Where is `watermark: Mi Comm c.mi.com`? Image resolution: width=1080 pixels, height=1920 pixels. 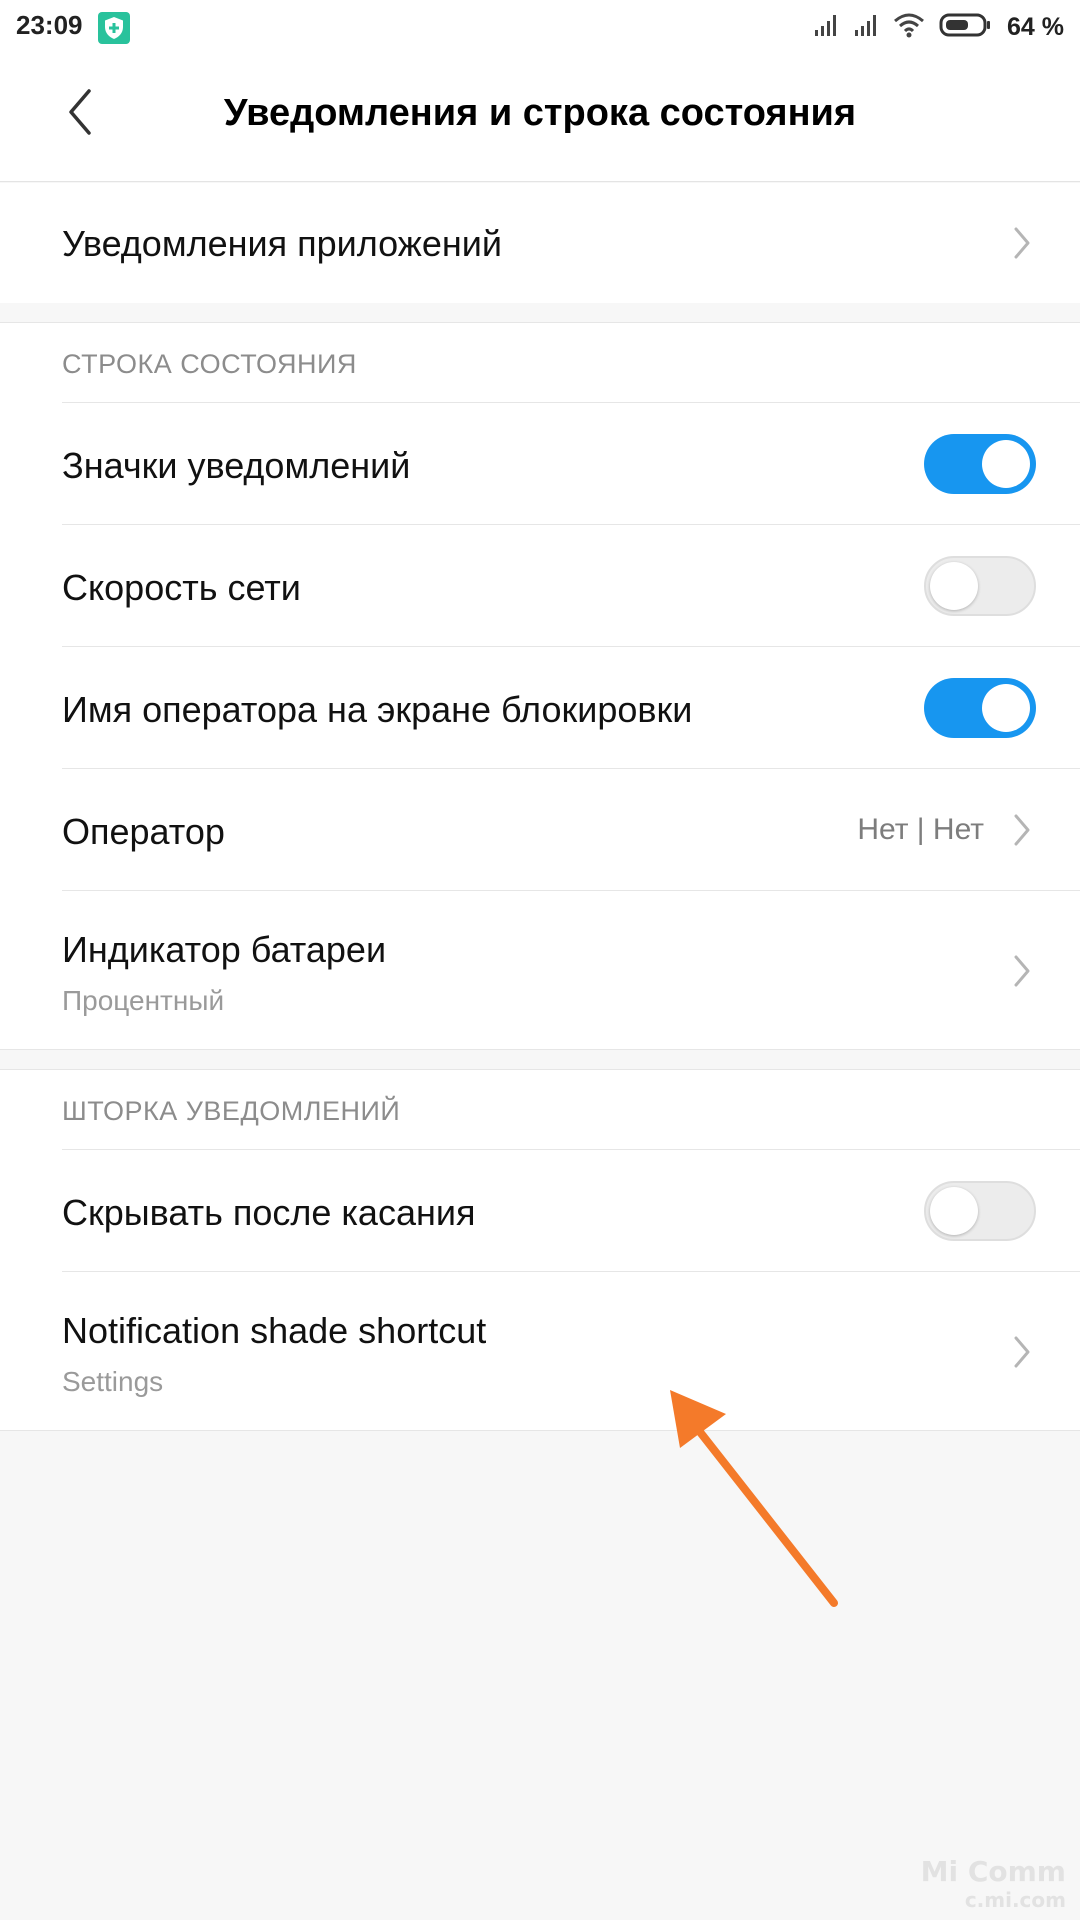
watermark: Mi Comm c.mi.com is located at coordinates (993, 1883).